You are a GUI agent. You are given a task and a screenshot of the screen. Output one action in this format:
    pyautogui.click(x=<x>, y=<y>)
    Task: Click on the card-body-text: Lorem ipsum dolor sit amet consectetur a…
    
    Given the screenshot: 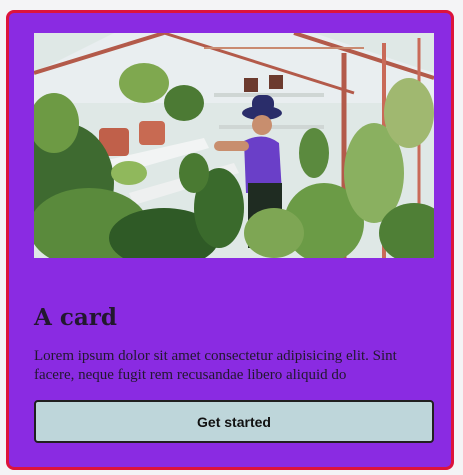 What is the action you would take?
    pyautogui.click(x=215, y=365)
    